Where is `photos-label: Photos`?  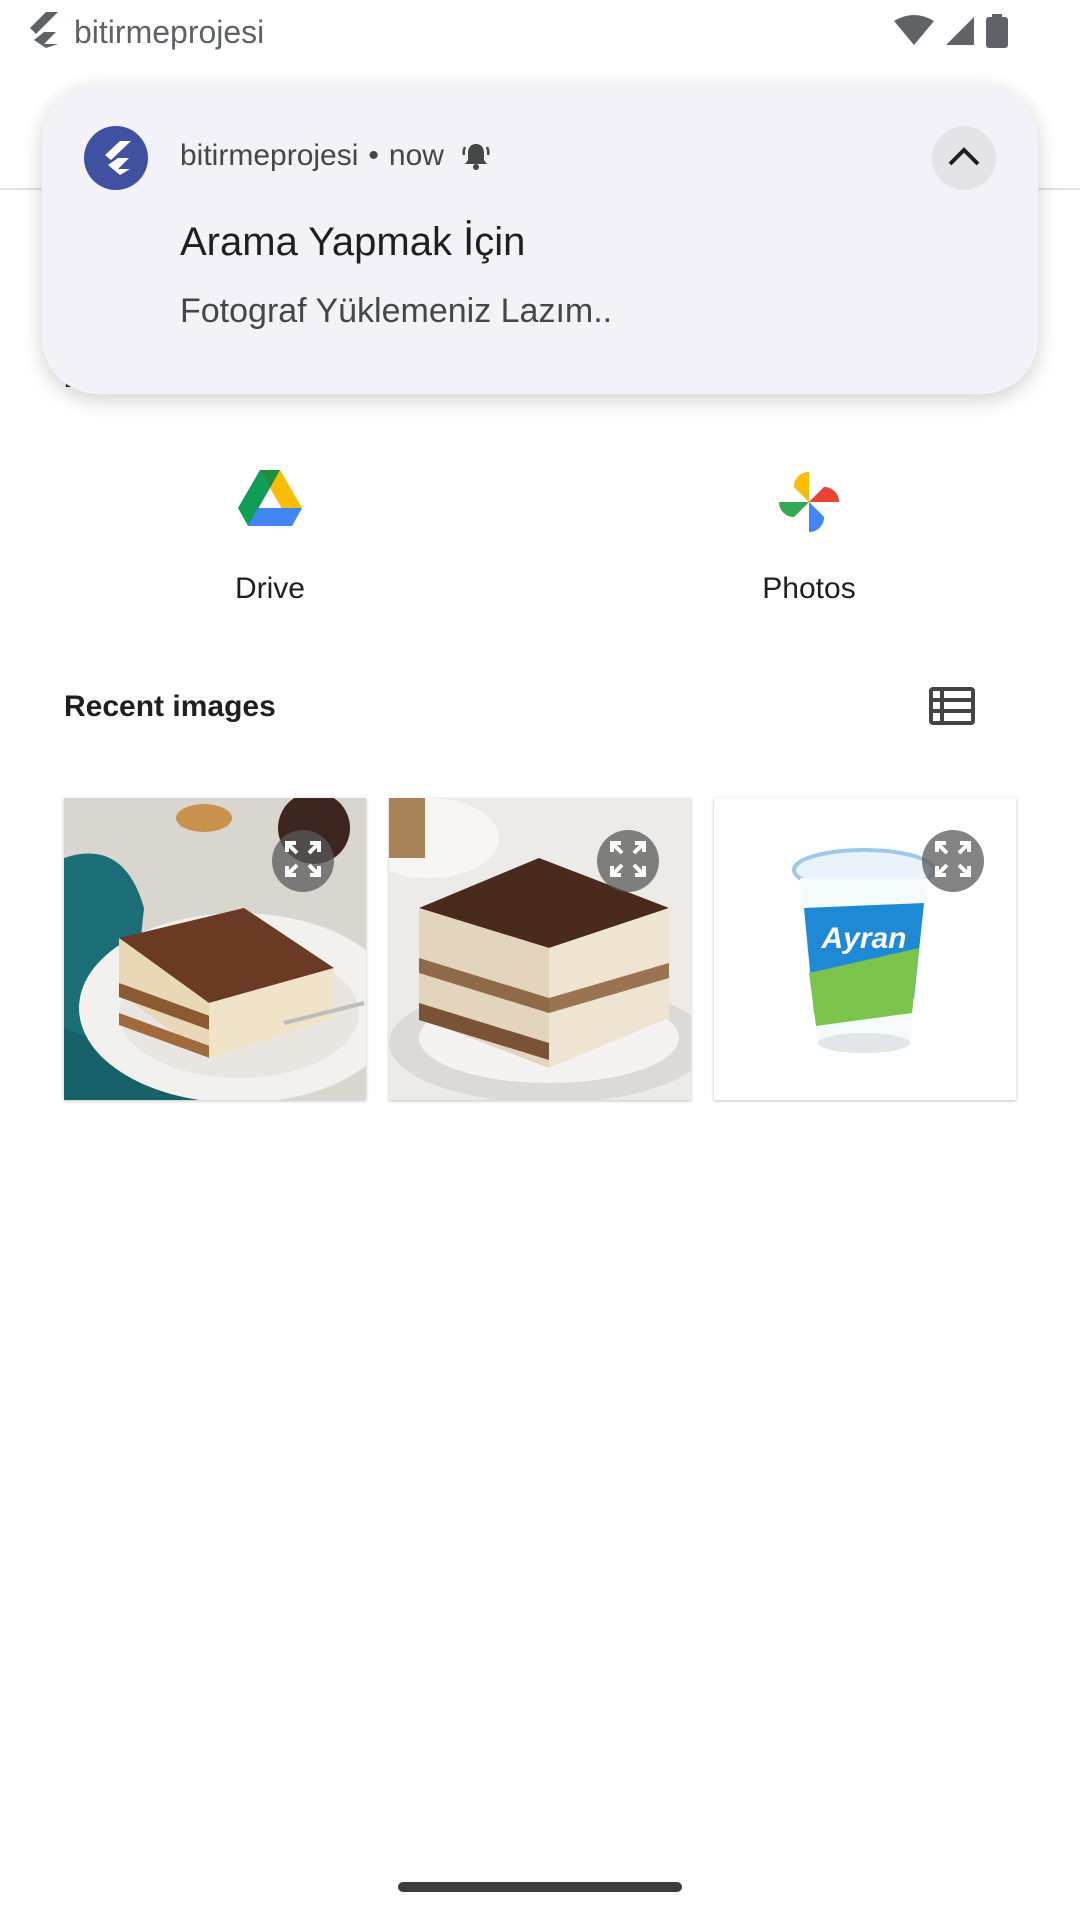
photos-label: Photos is located at coordinates (809, 588).